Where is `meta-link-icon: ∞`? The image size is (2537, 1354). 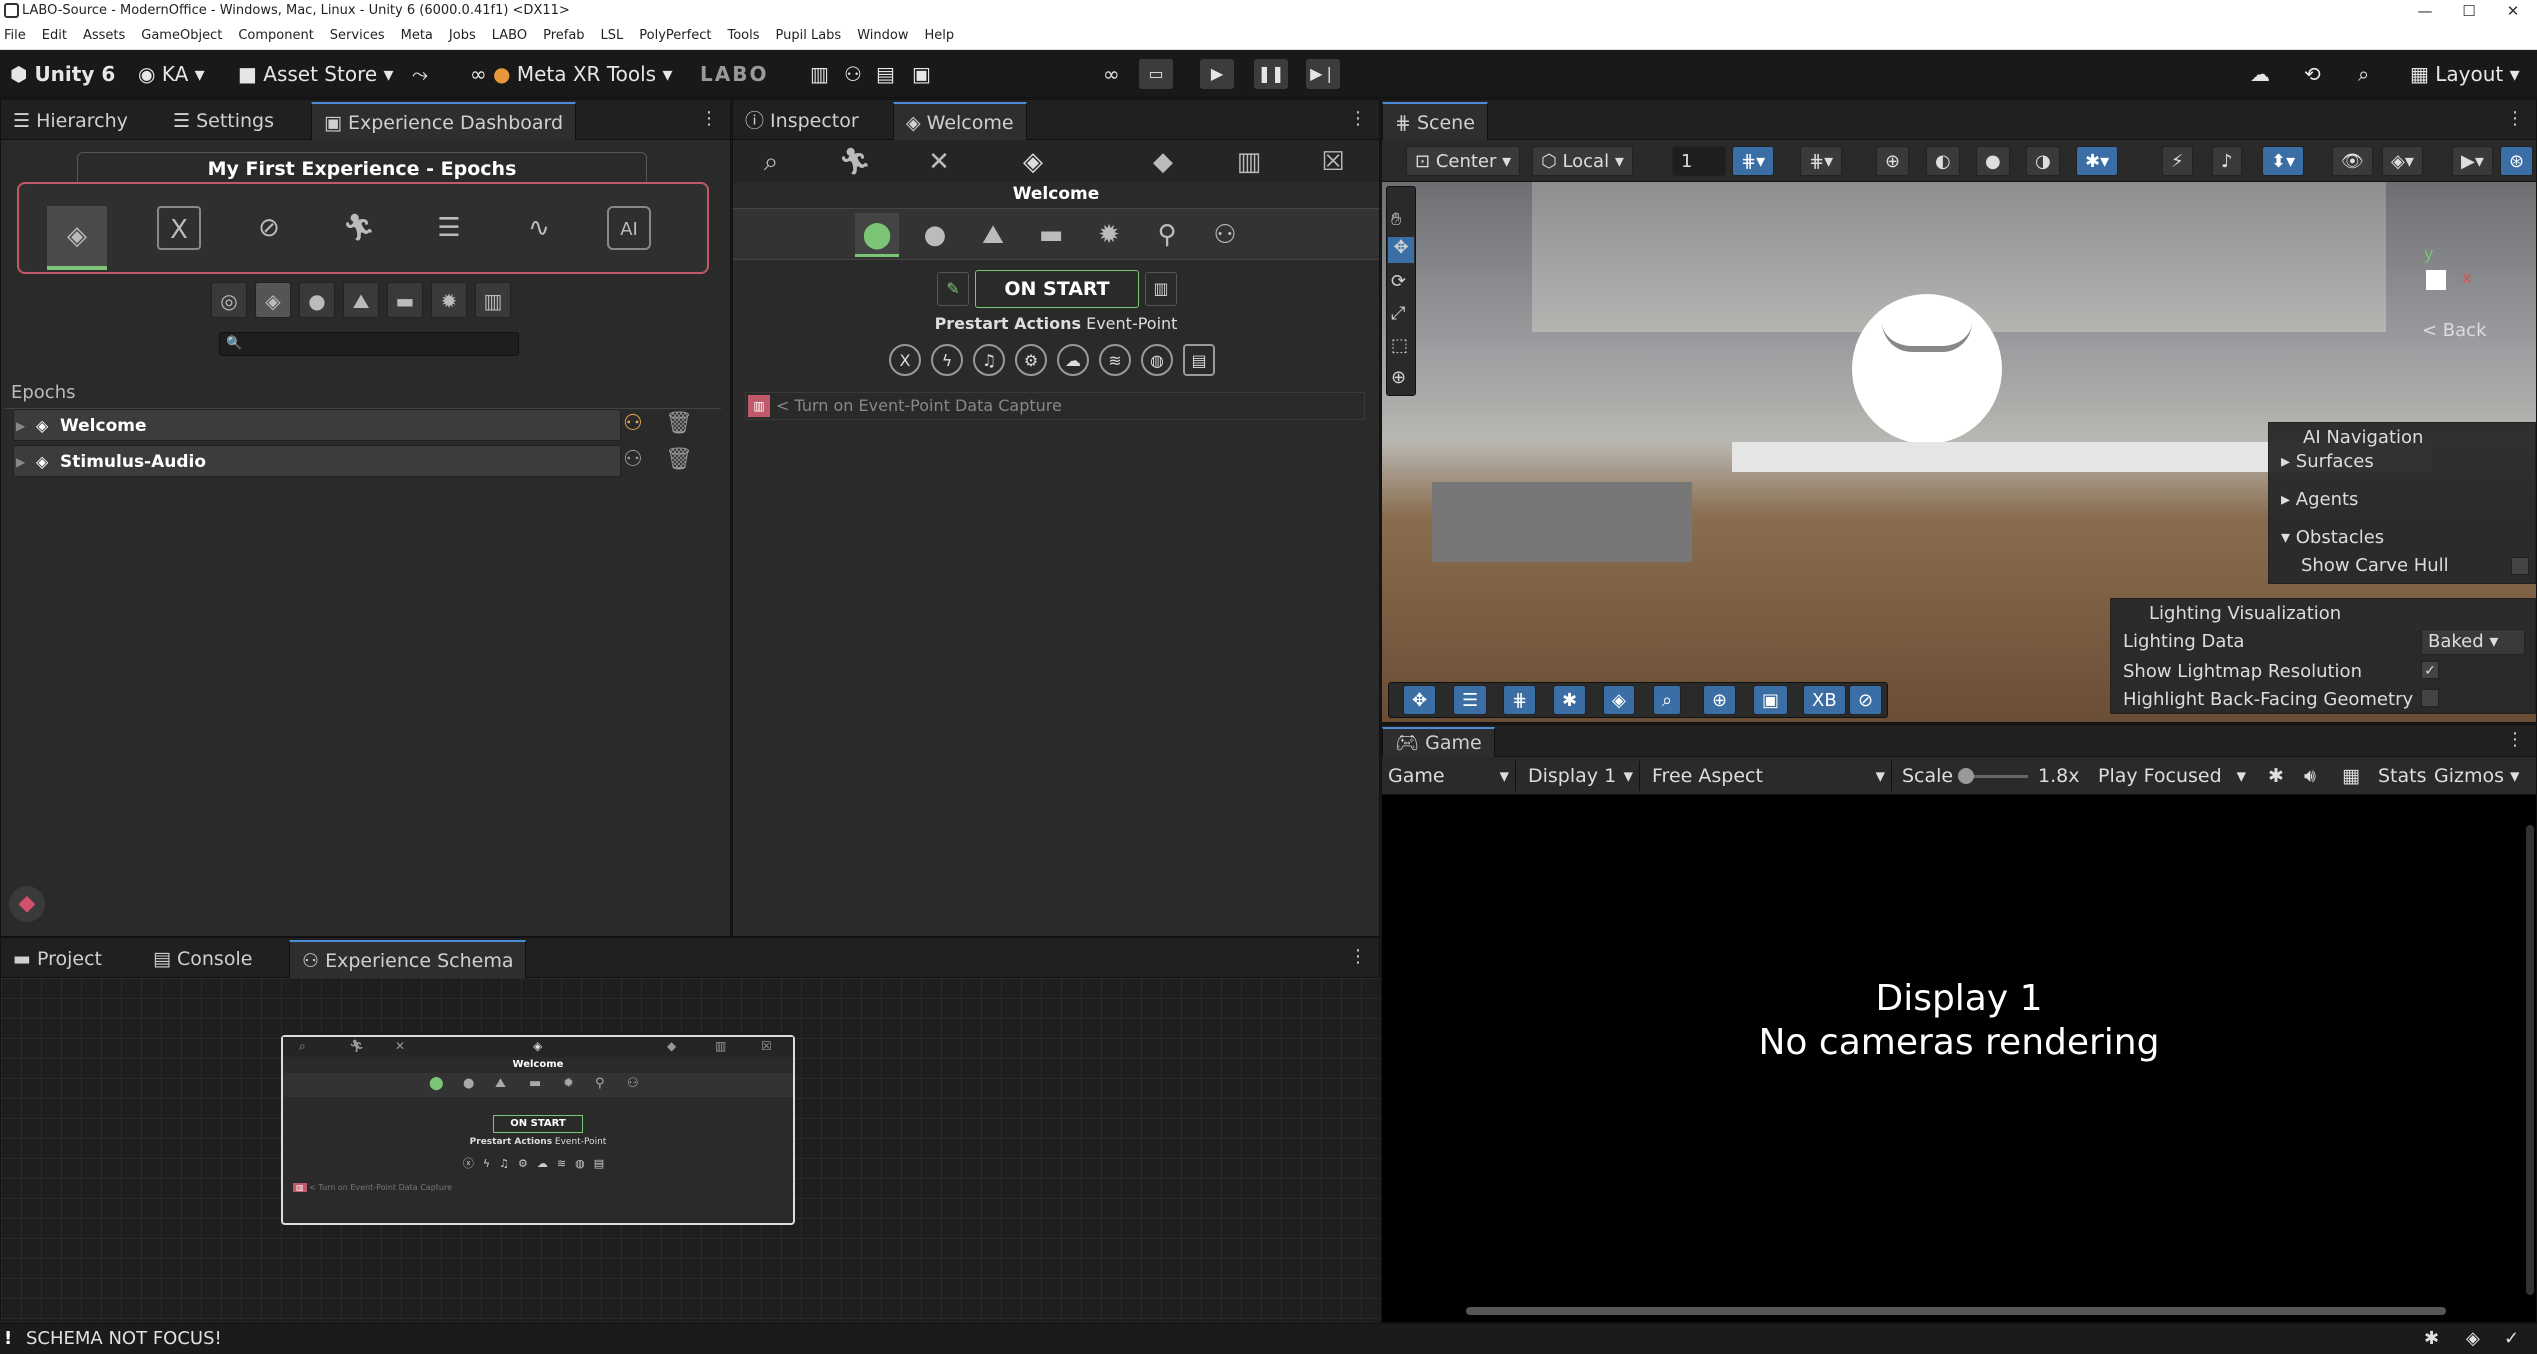
meta-link-icon: ∞ is located at coordinates (1111, 74).